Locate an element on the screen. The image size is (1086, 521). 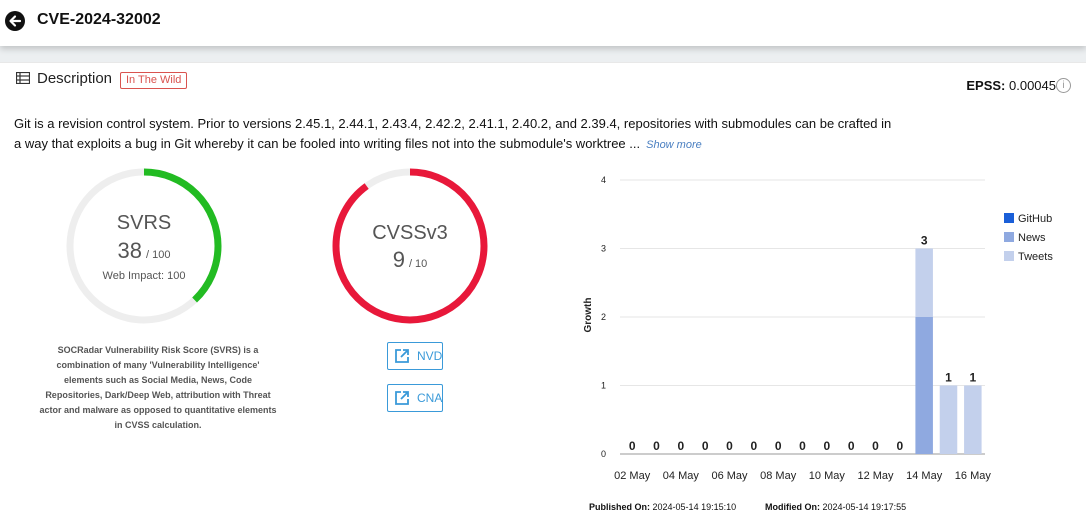
svrs-web-impact: Web Impact: 100 is located at coordinates (144, 276).